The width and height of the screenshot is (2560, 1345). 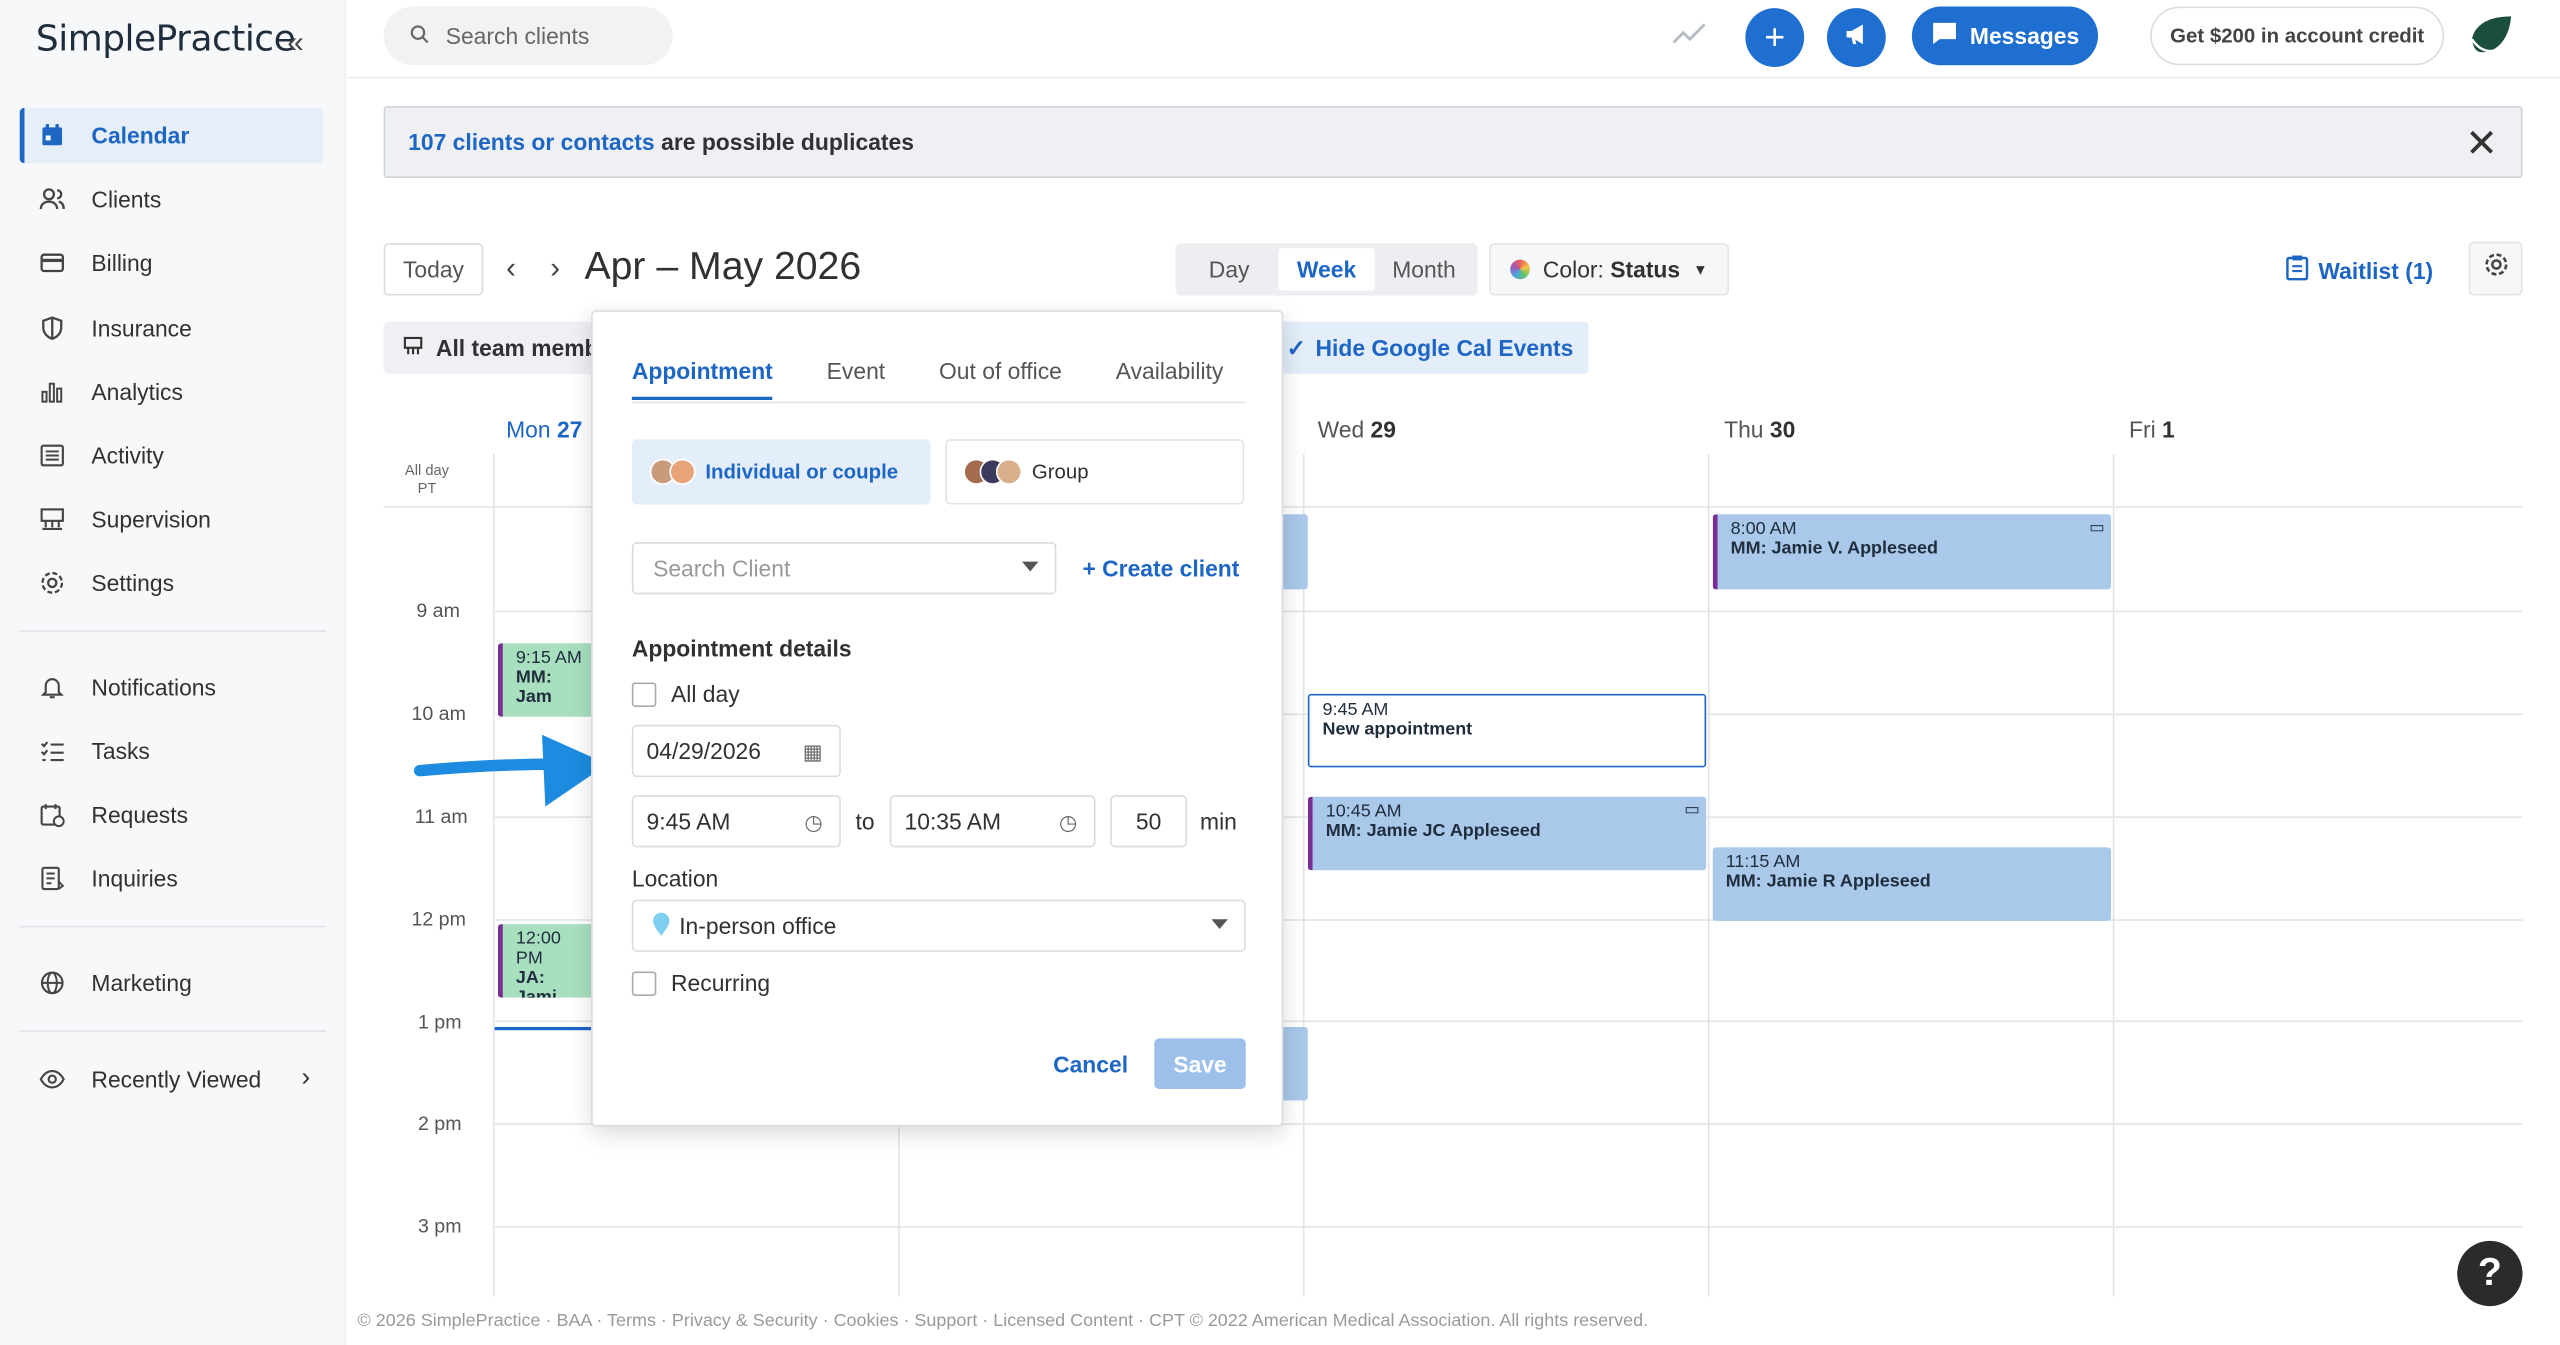 What do you see at coordinates (531, 142) in the screenshot?
I see `duplicates-link: 107 clients or contacts` at bounding box center [531, 142].